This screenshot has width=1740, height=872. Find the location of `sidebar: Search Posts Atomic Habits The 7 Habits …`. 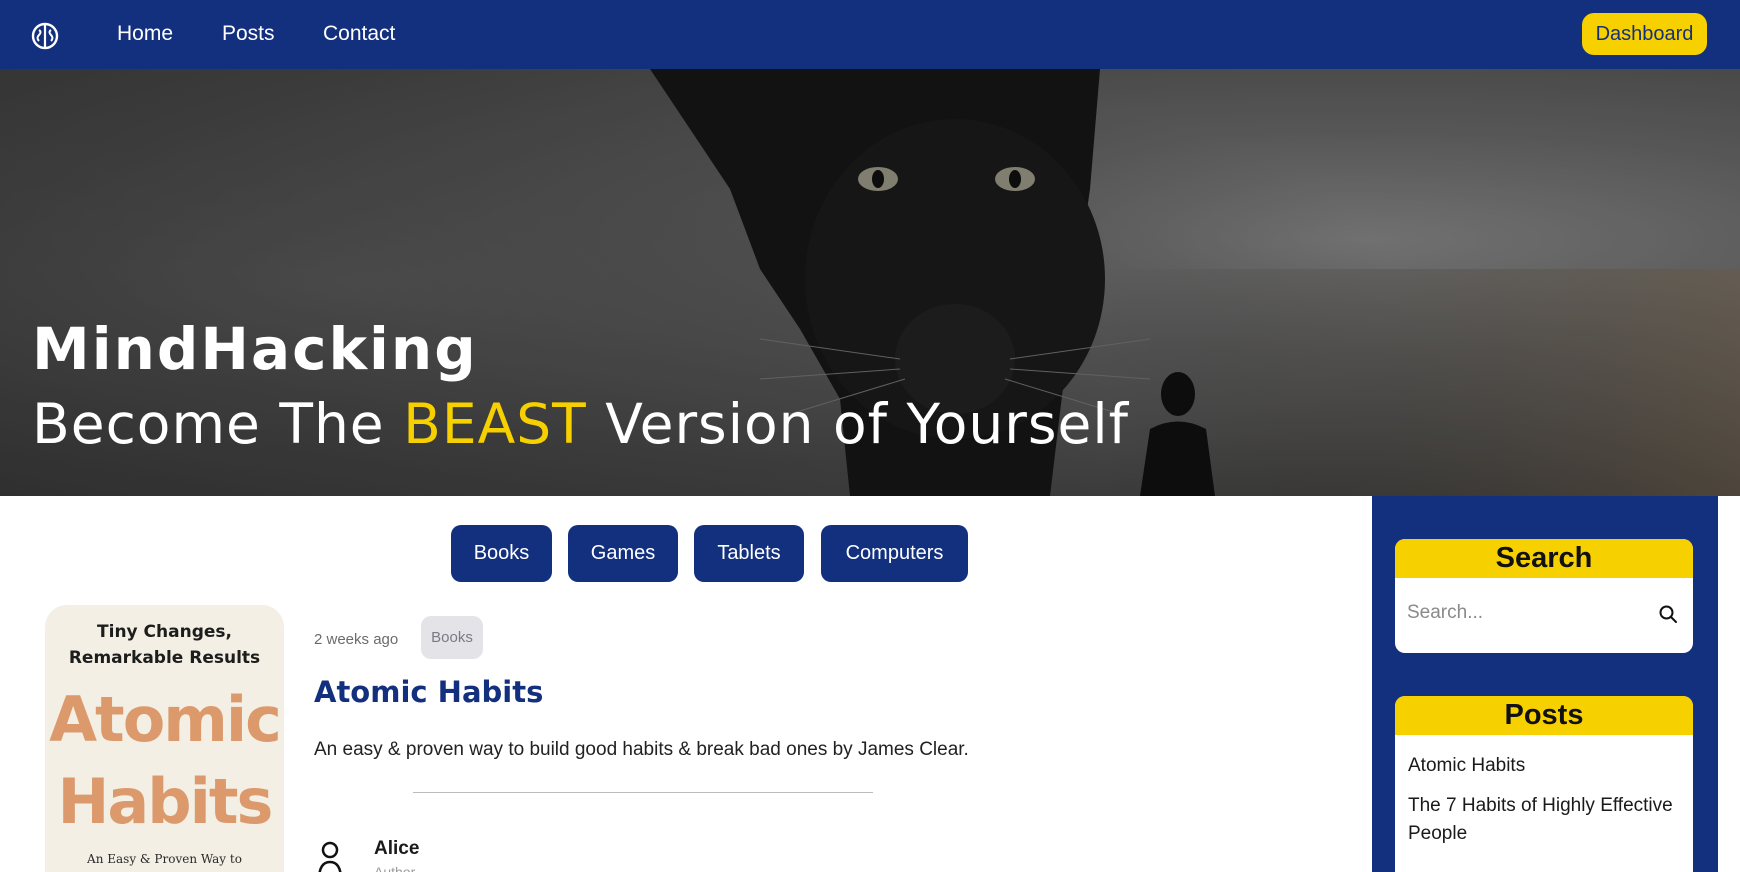

sidebar: Search Posts Atomic Habits The 7 Habits … is located at coordinates (1545, 684).